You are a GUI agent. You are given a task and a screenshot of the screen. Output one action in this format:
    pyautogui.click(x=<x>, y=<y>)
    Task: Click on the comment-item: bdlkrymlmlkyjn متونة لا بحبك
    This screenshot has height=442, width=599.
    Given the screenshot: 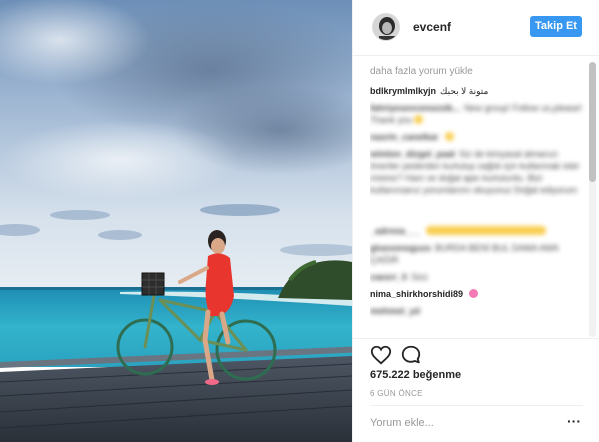 What is the action you would take?
    pyautogui.click(x=479, y=91)
    